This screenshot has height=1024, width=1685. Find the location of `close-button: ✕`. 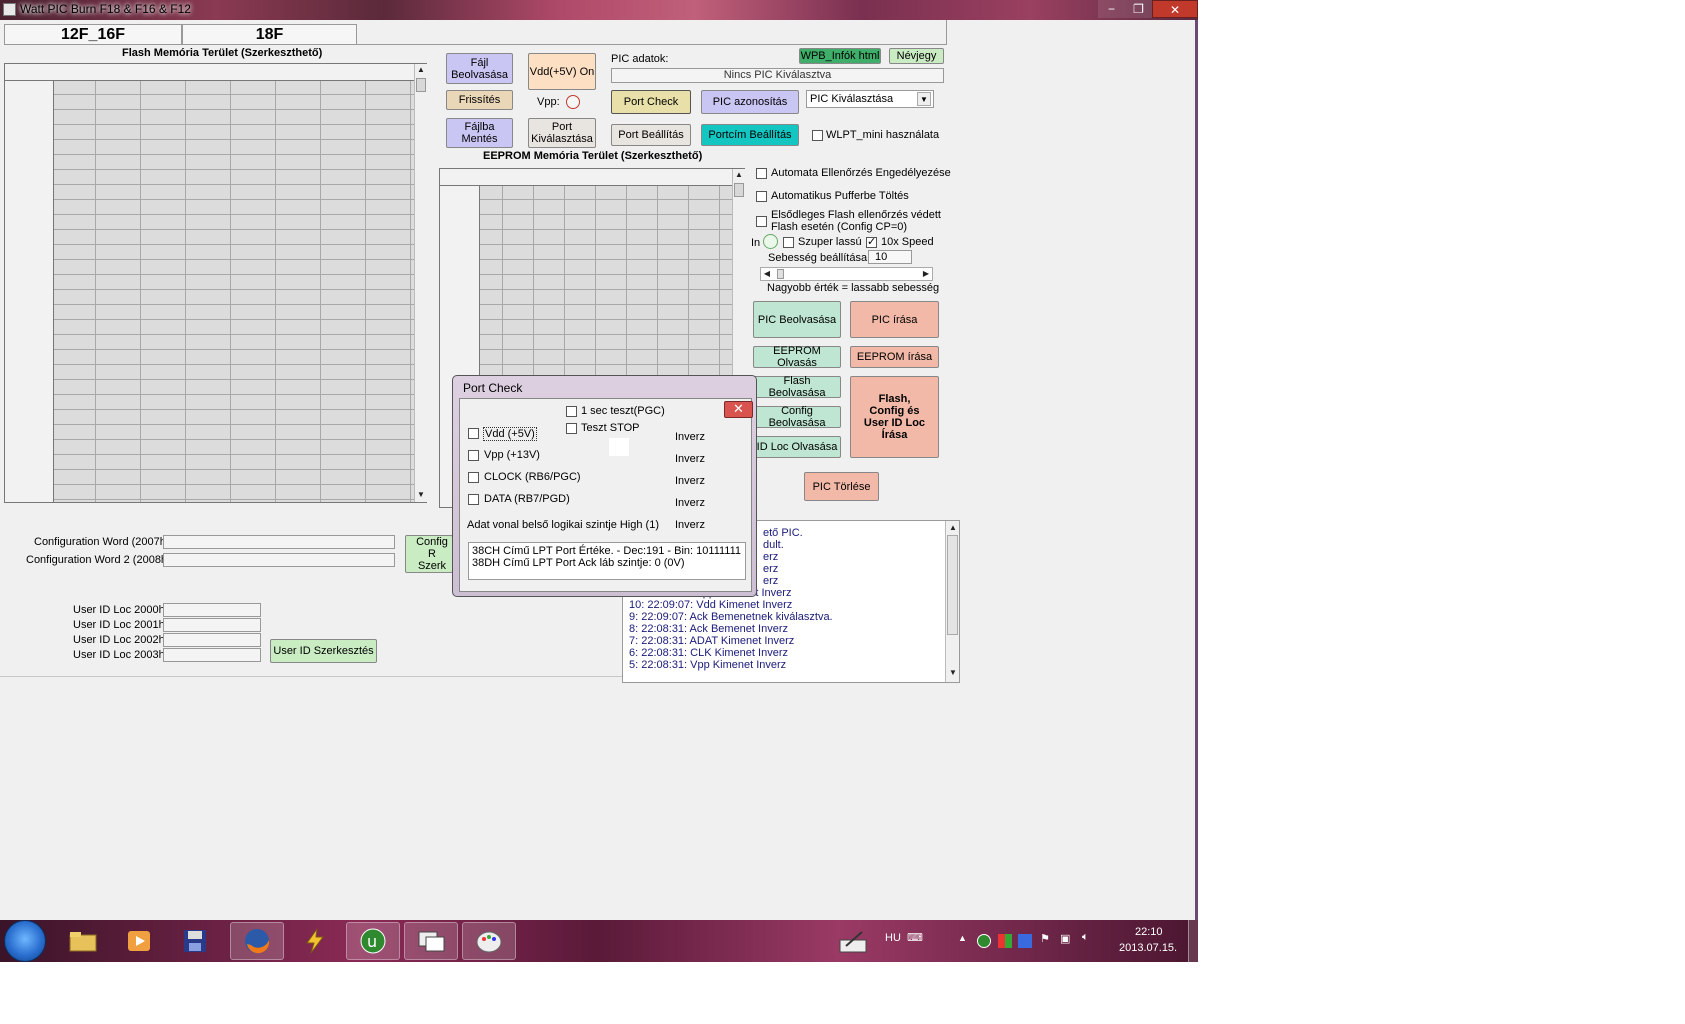

close-button: ✕ is located at coordinates (1175, 9).